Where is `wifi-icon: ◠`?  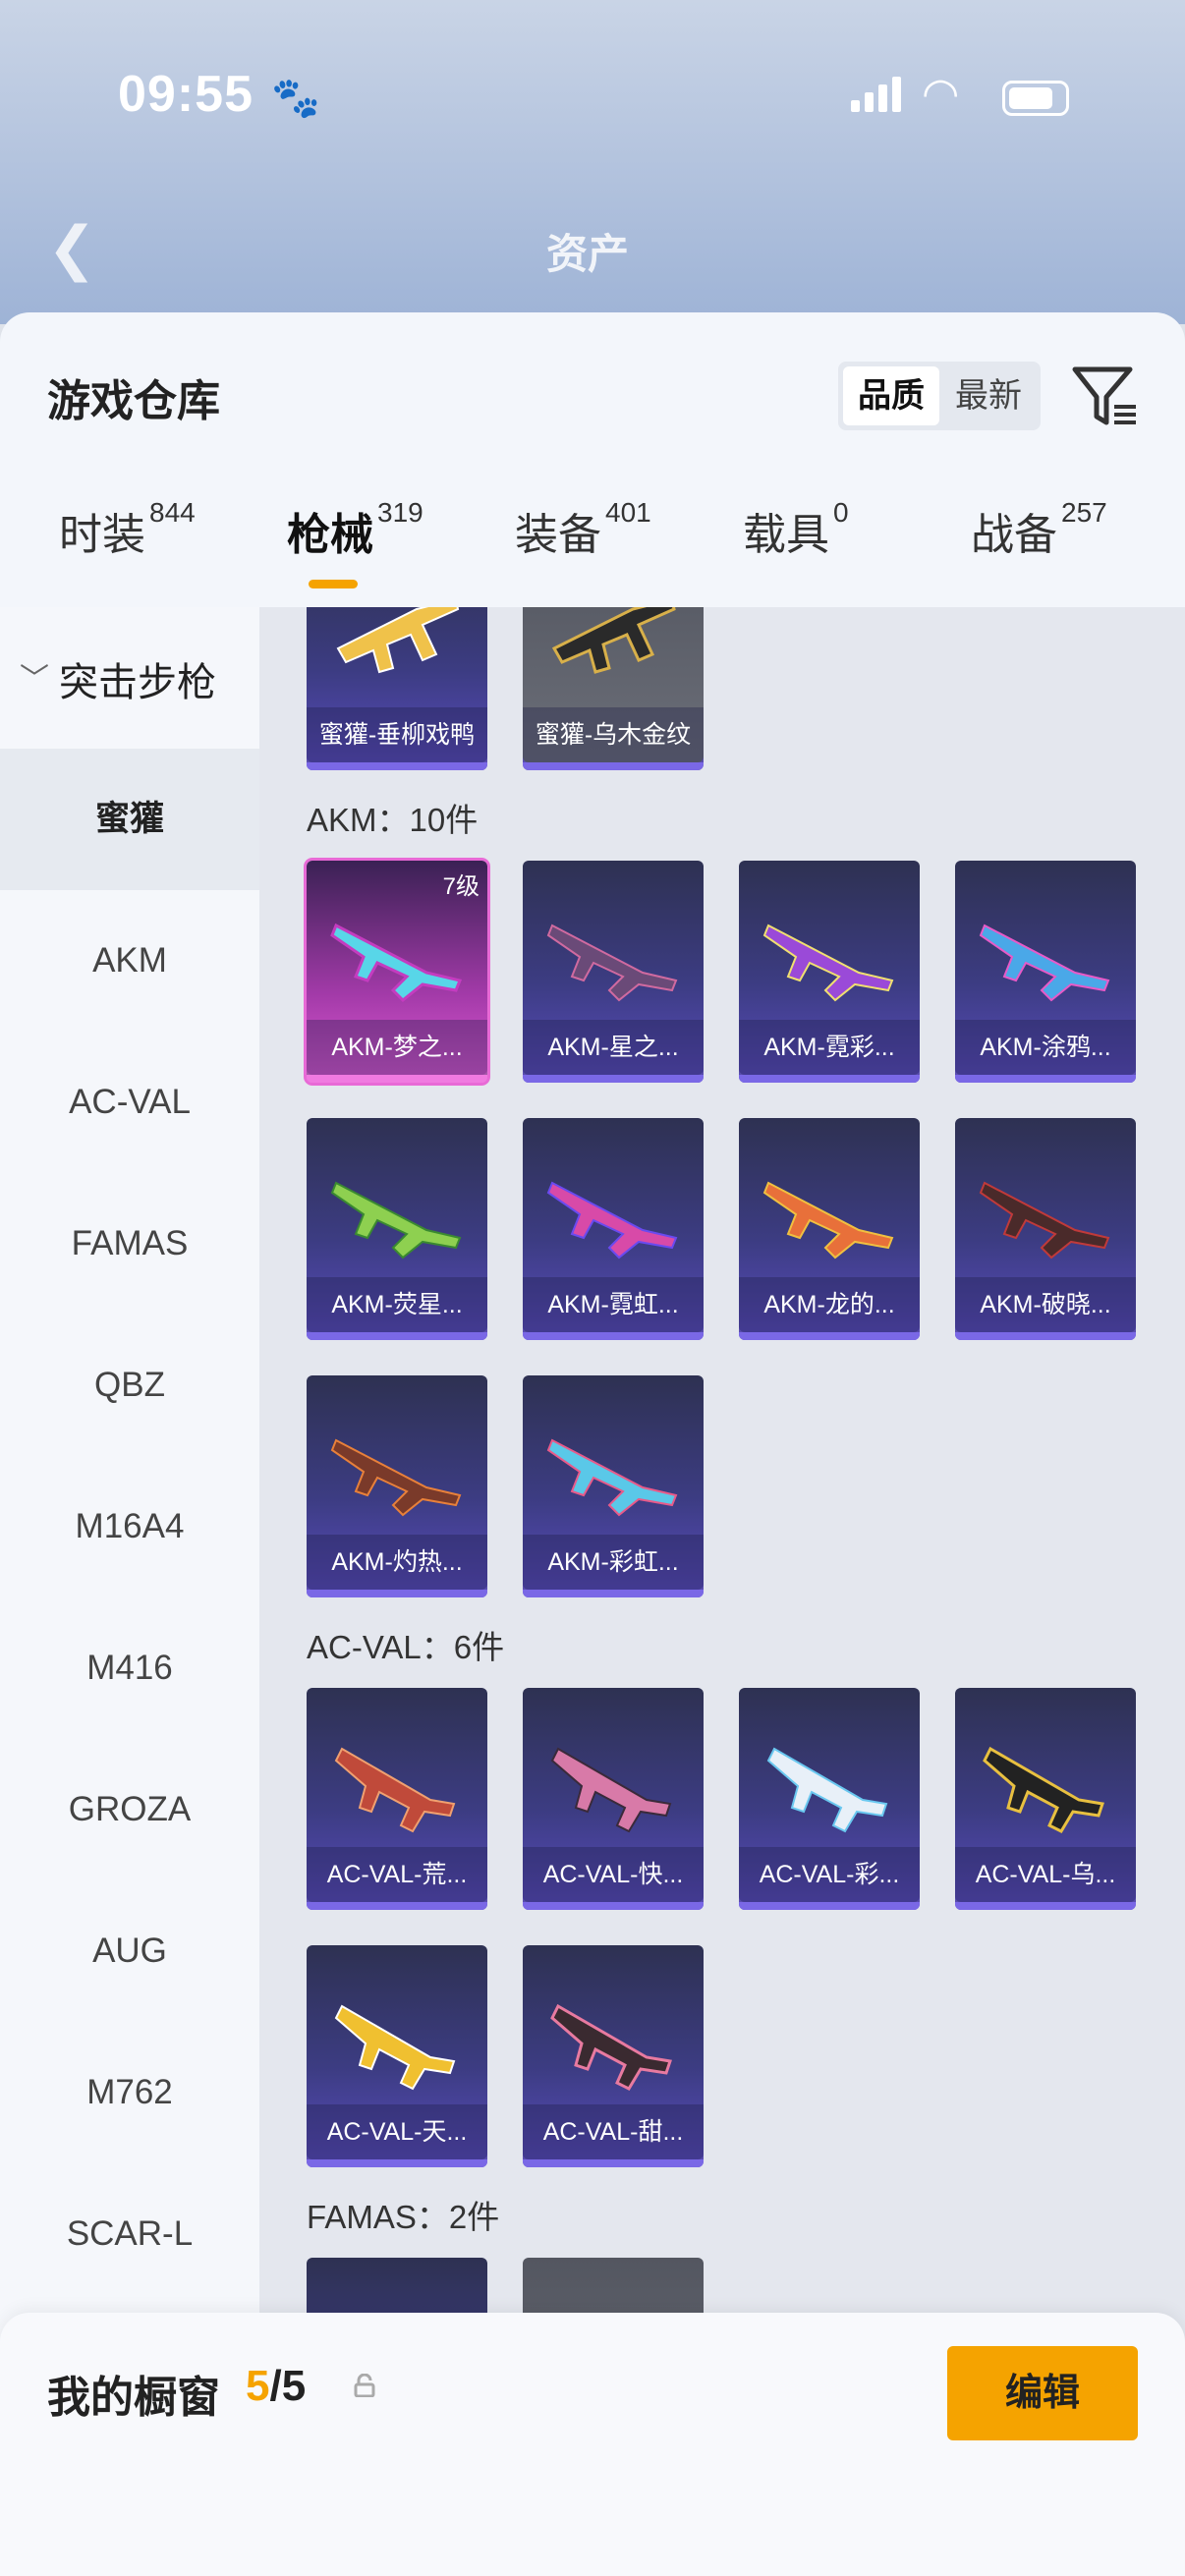 wifi-icon: ◠ is located at coordinates (941, 94).